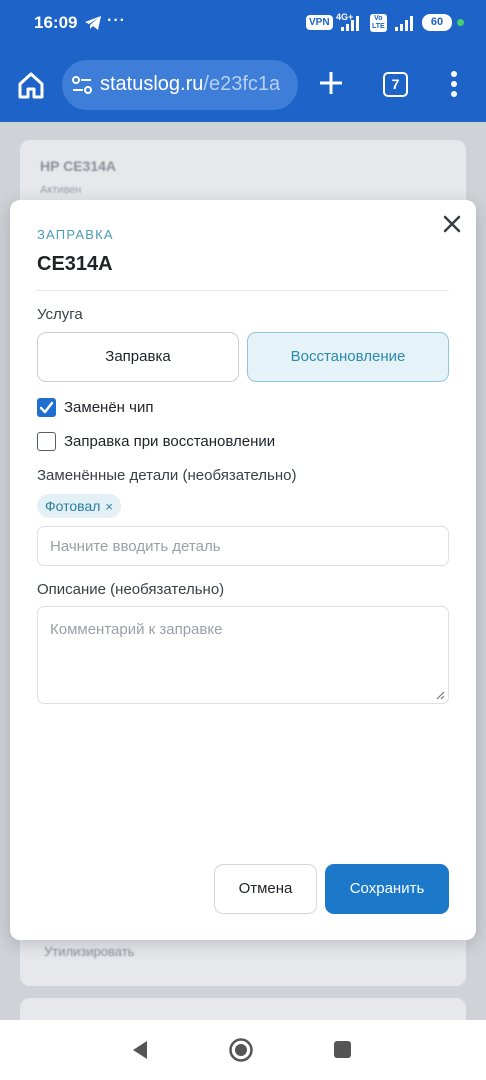 The width and height of the screenshot is (486, 1080). What do you see at coordinates (82, 85) in the screenshot?
I see `site-settings-icon` at bounding box center [82, 85].